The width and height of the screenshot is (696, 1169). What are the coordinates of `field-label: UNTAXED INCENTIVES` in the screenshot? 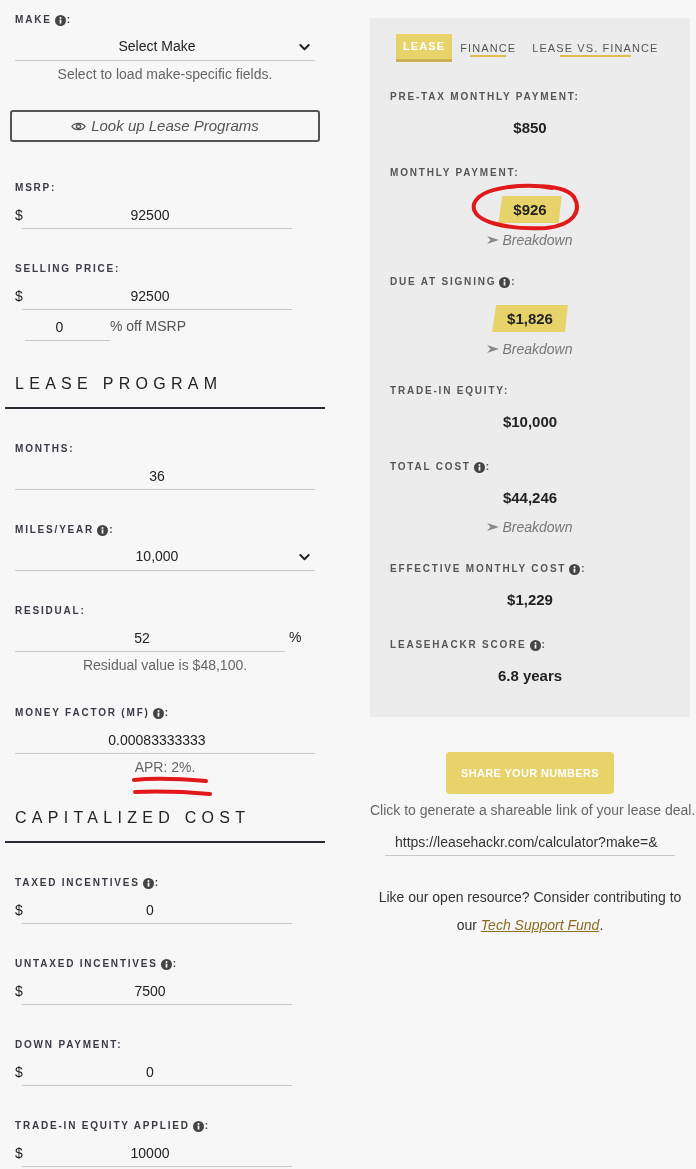 It's located at (86, 964).